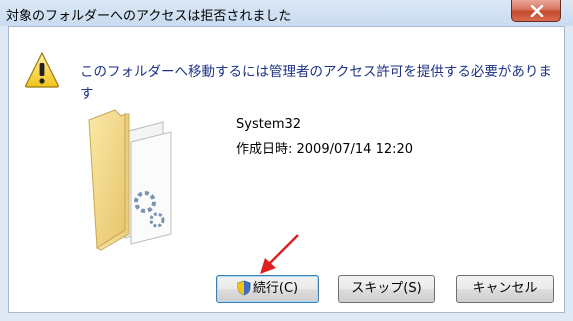 The width and height of the screenshot is (573, 321). I want to click on warning-icon, so click(42, 69).